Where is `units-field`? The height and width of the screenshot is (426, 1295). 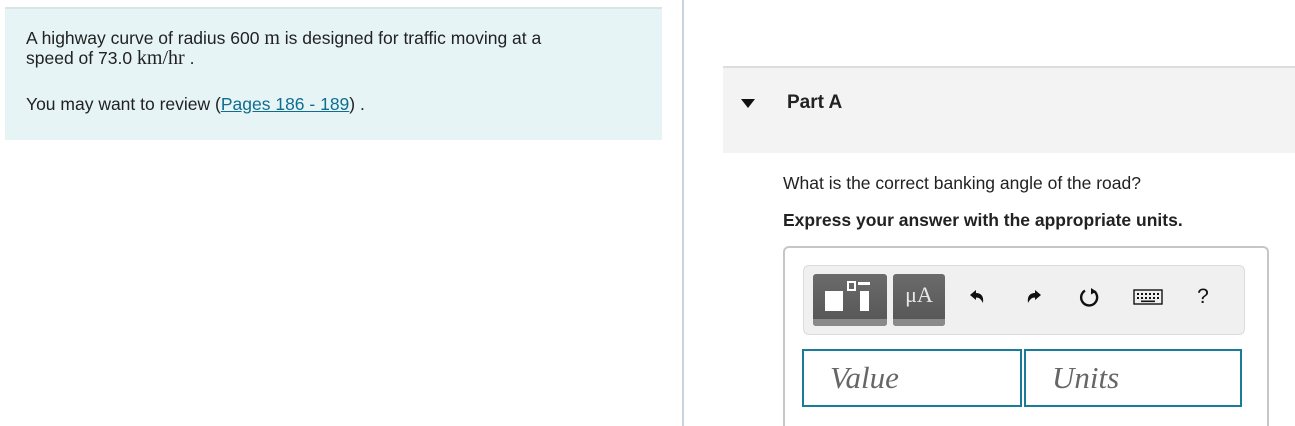
units-field is located at coordinates (1133, 378).